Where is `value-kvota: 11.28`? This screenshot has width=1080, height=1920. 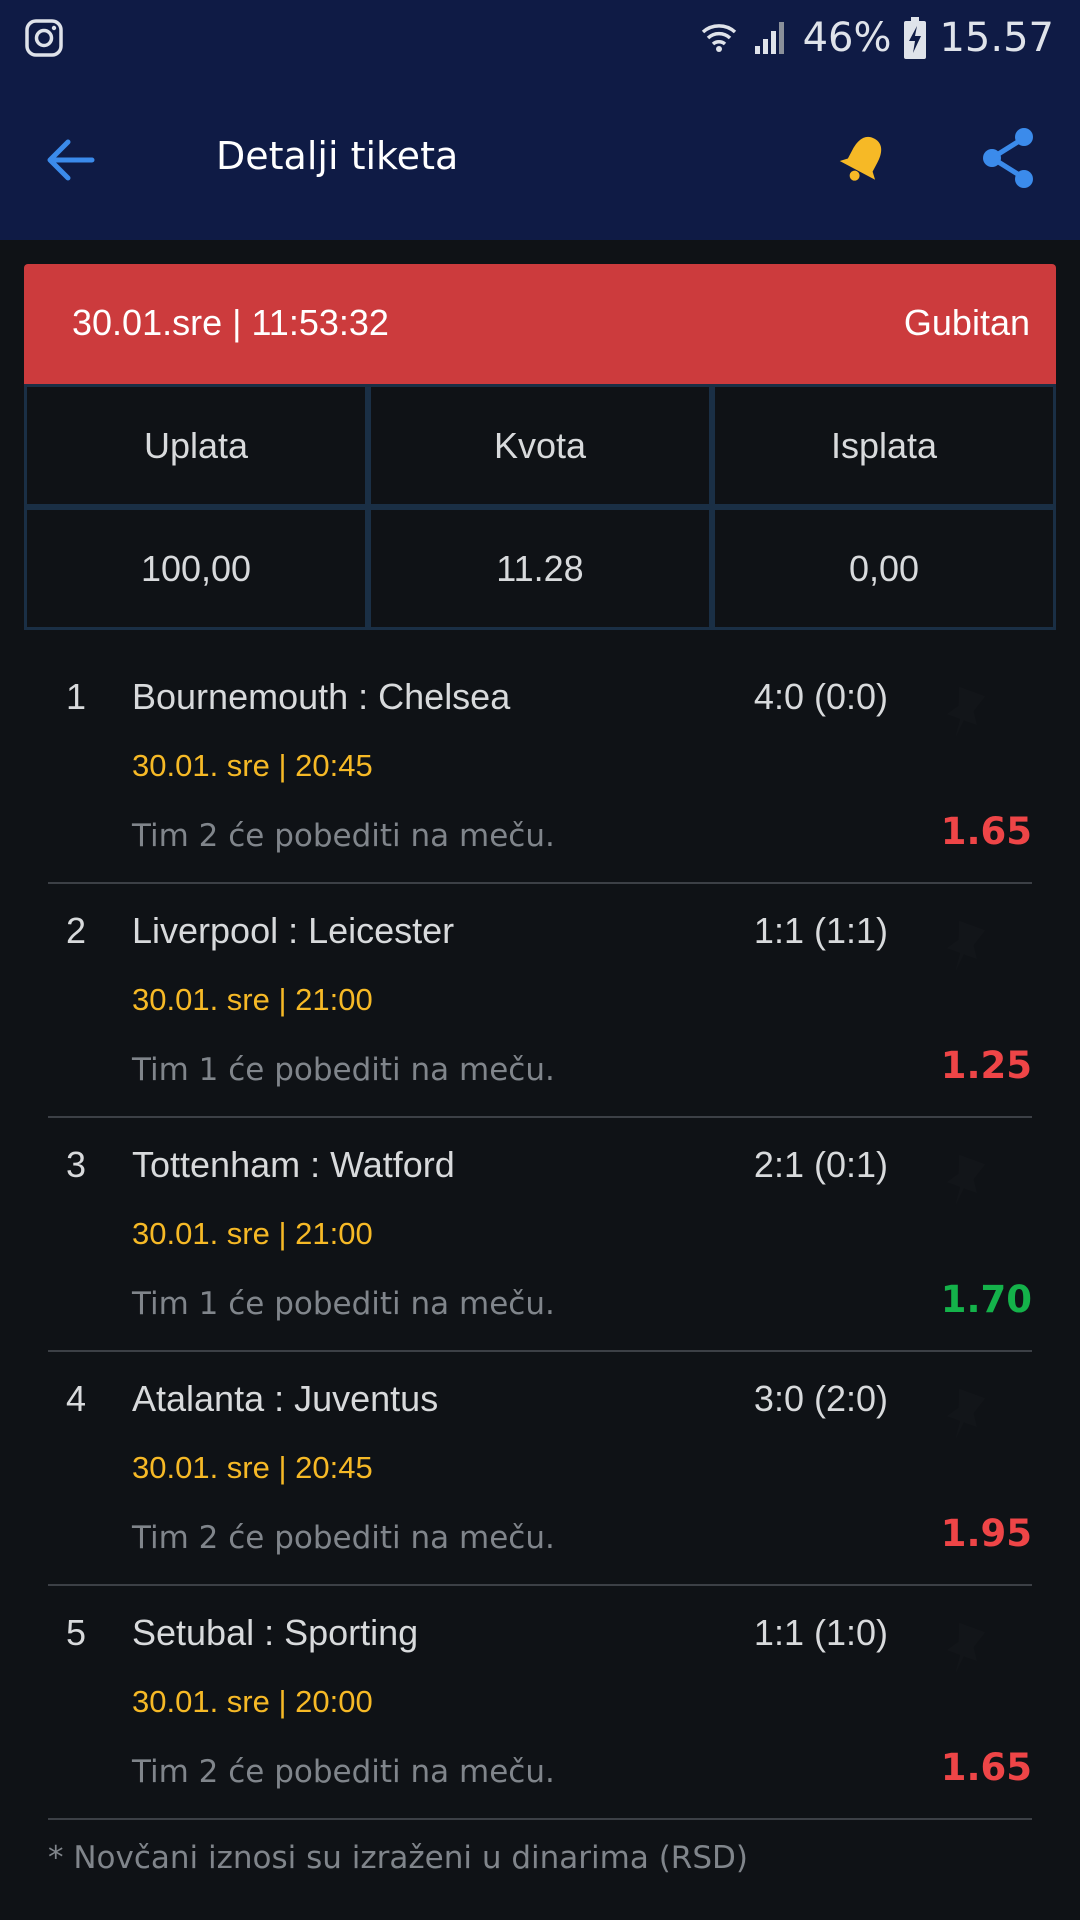
value-kvota: 11.28 is located at coordinates (540, 568).